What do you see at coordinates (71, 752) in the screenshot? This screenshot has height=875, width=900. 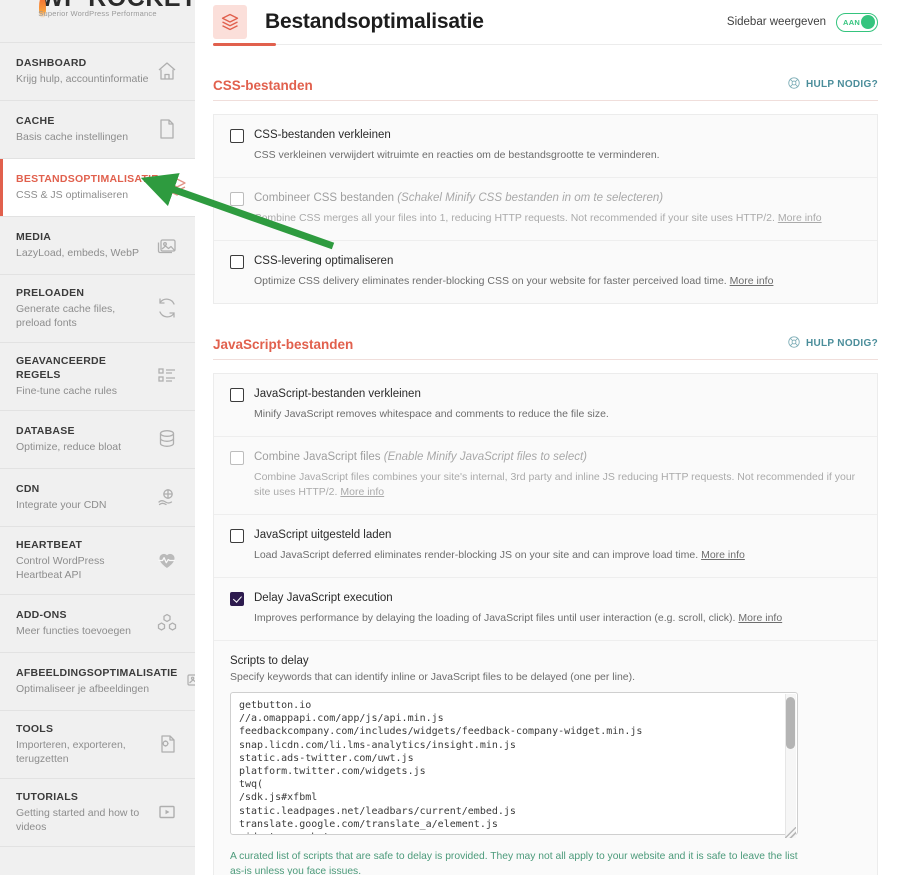 I see `sidebar-item-subtitle: Importeren, exporteren, terugzetten` at bounding box center [71, 752].